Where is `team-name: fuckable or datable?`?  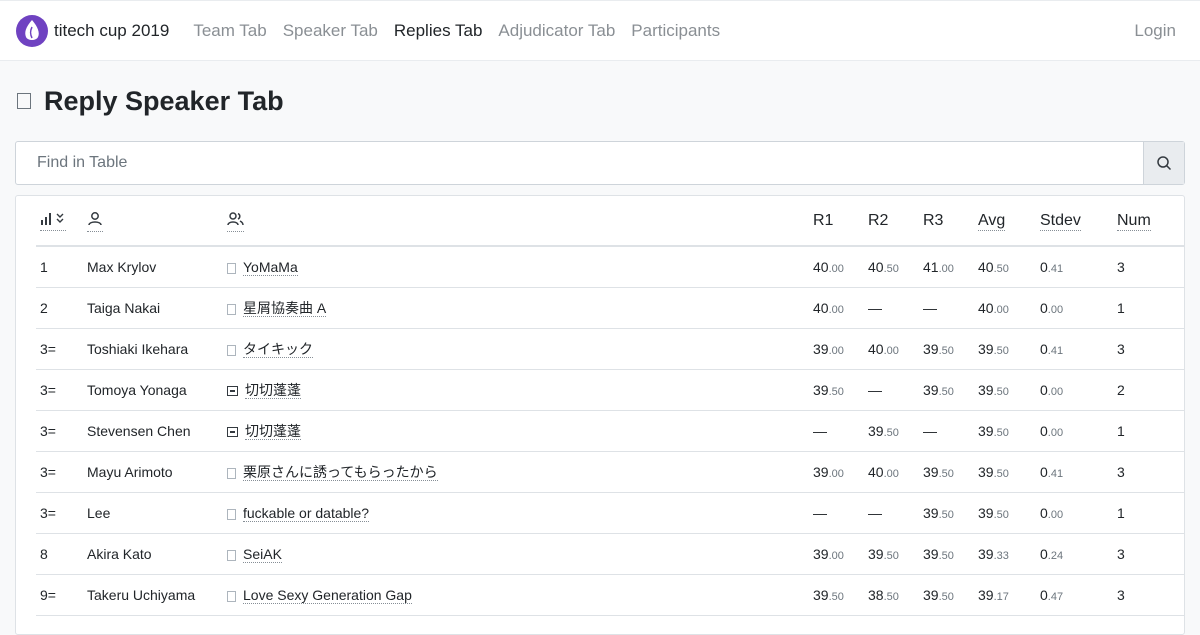
team-name: fuckable or datable? is located at coordinates (306, 513).